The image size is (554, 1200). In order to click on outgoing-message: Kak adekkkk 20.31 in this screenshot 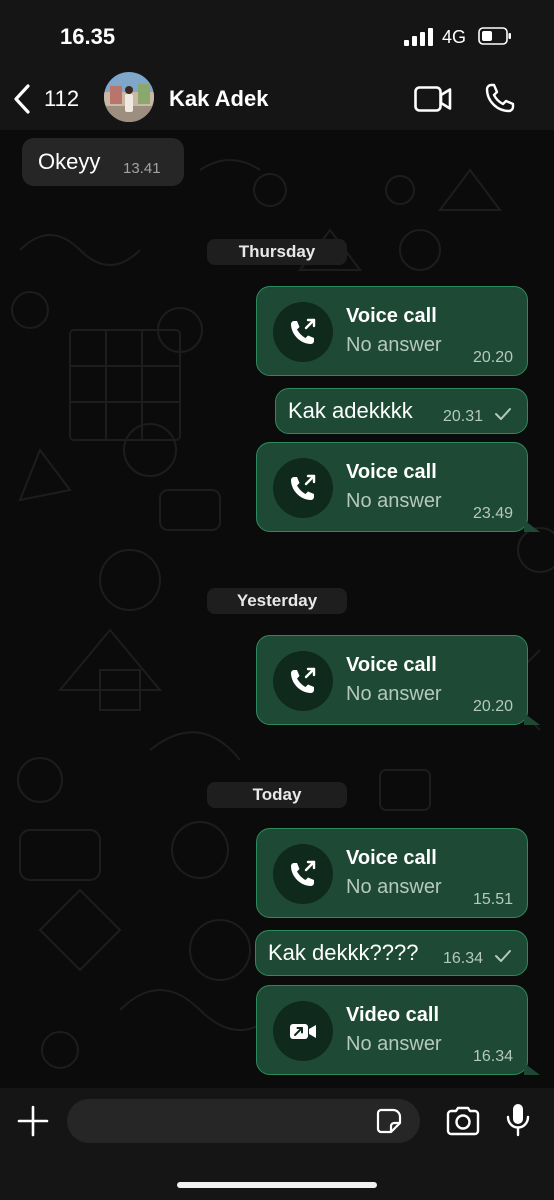, I will do `click(401, 411)`.